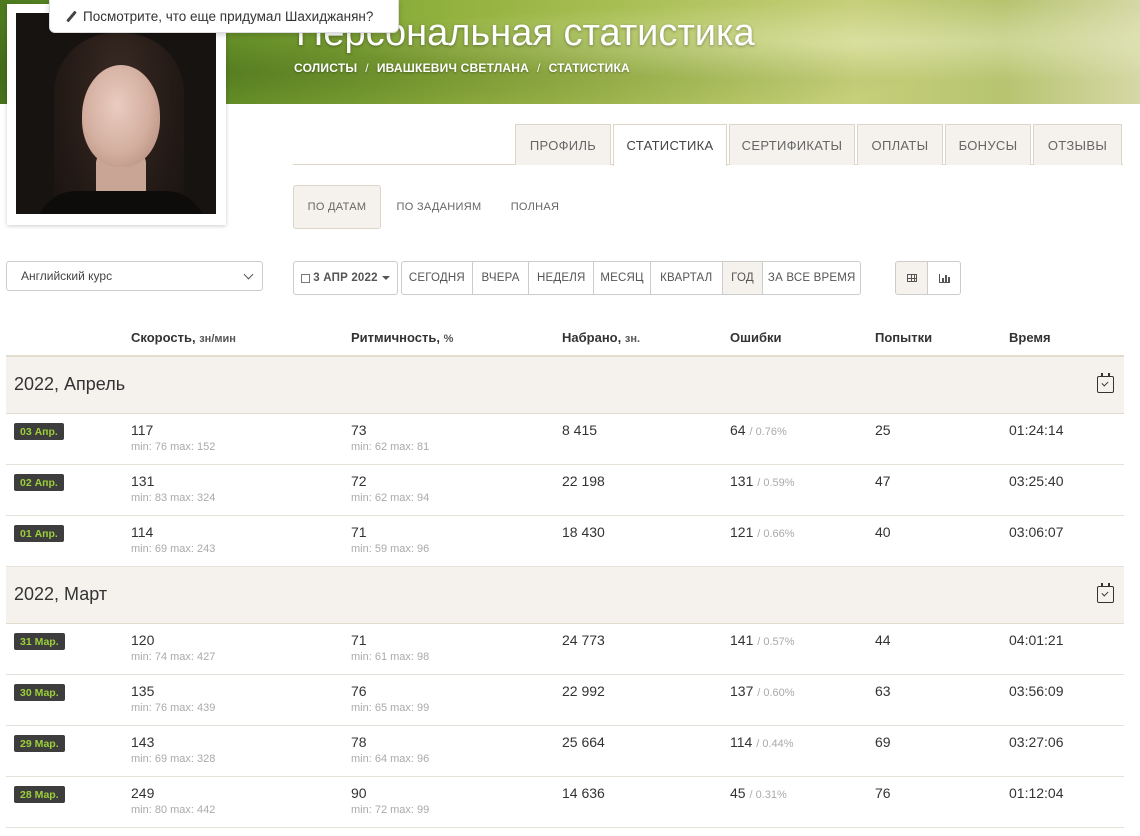  Describe the element at coordinates (248, 274) in the screenshot. I see `chevron-down-icon` at that location.